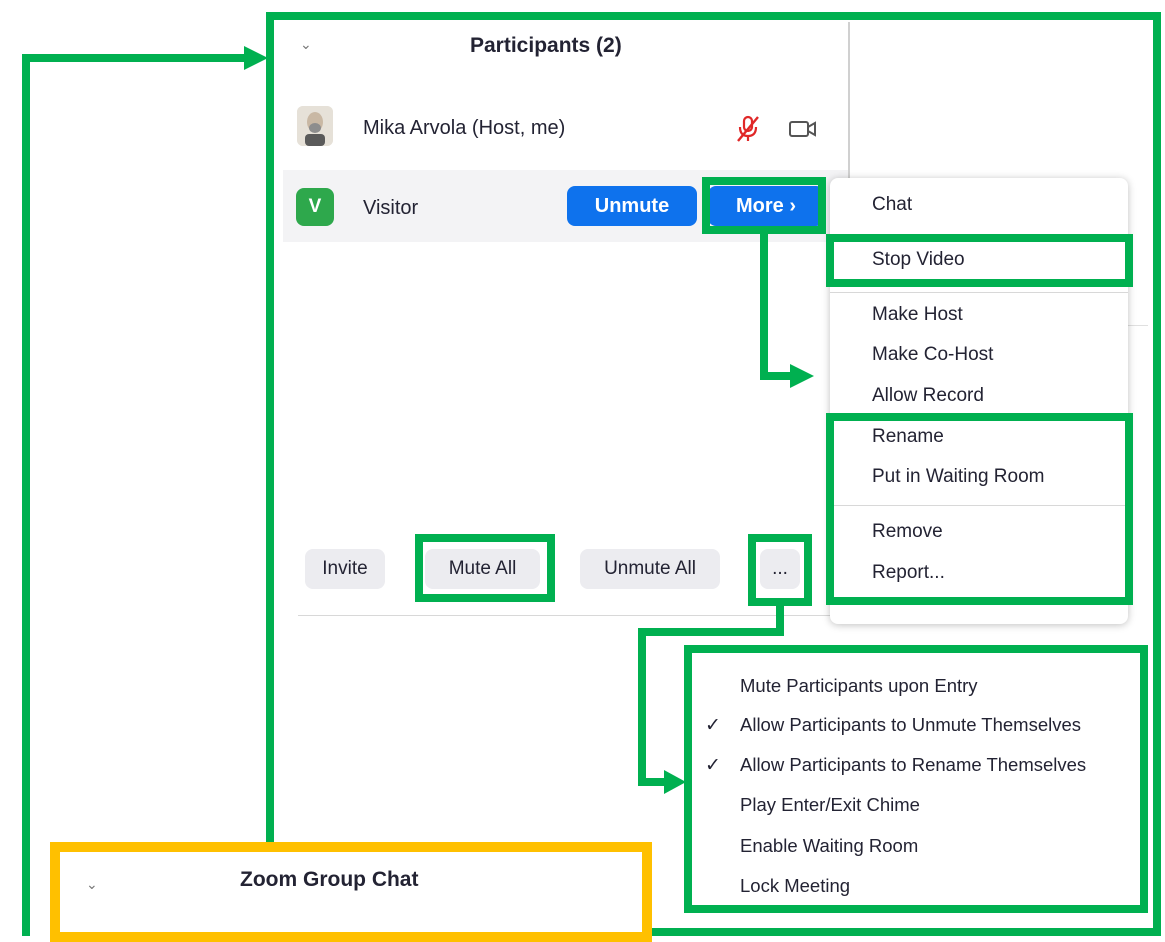  I want to click on annotation-box-dots, so click(780, 570).